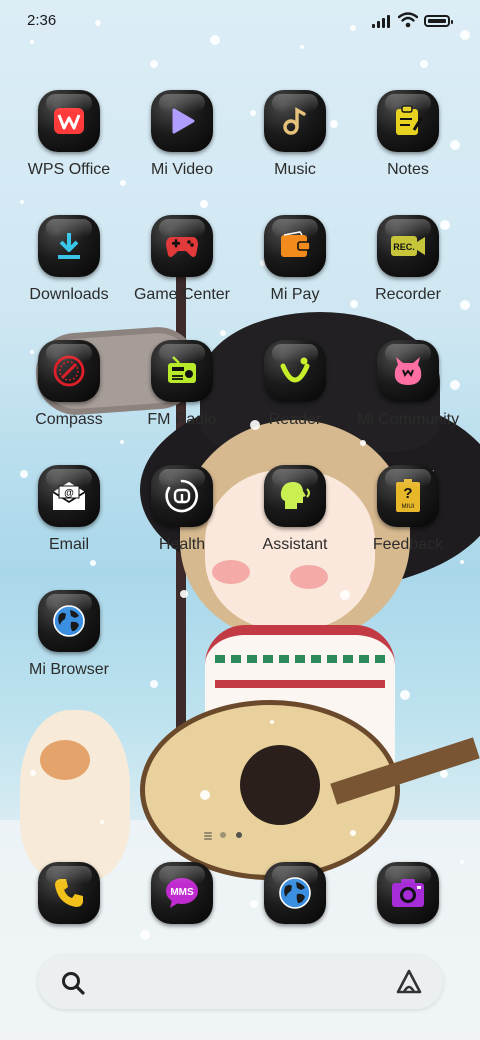 The width and height of the screenshot is (480, 1040). Describe the element at coordinates (295, 496) in the screenshot. I see `assistant-head-icon` at that location.